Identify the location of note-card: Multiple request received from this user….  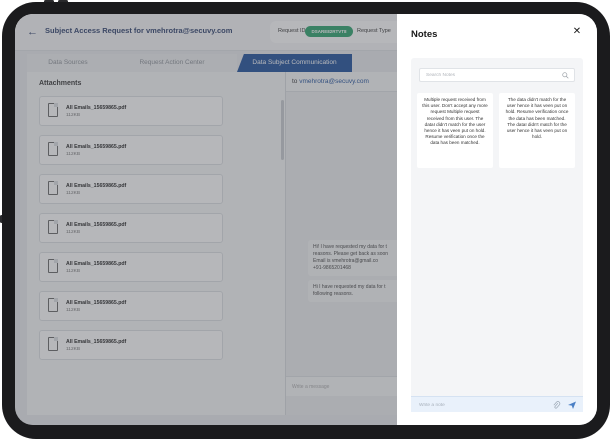
(455, 130).